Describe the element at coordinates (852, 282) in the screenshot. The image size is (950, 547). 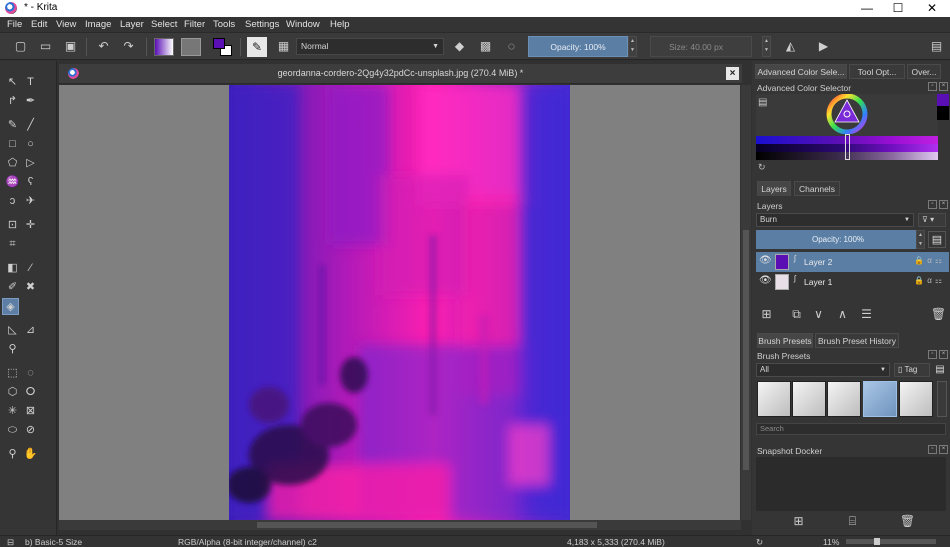
I see `layer-row: 👁 ʃ Layer 1 🔒α⚏` at that location.